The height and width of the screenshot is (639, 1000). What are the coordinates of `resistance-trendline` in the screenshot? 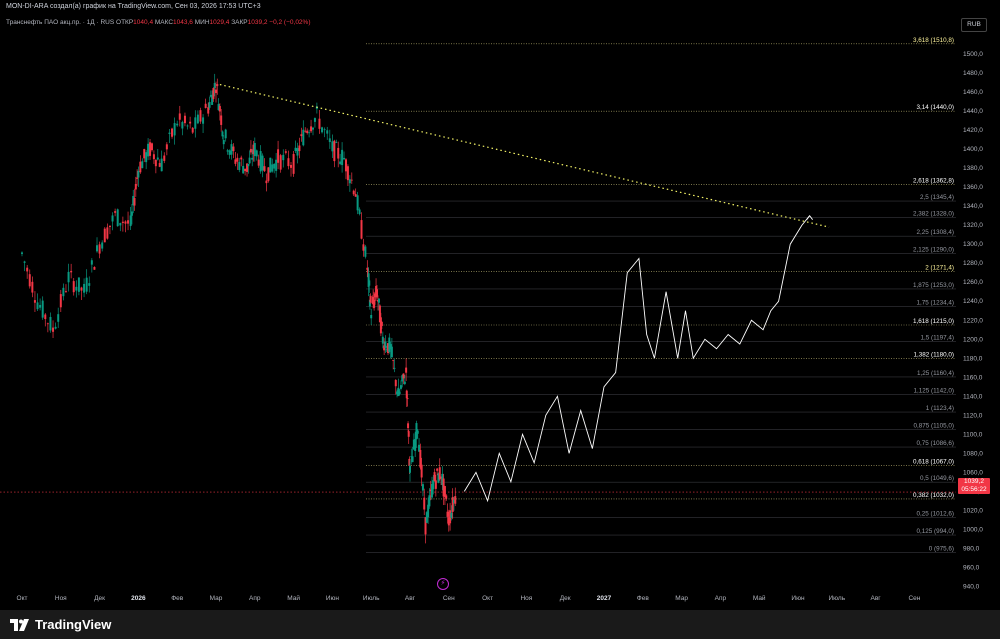 It's located at (524, 155).